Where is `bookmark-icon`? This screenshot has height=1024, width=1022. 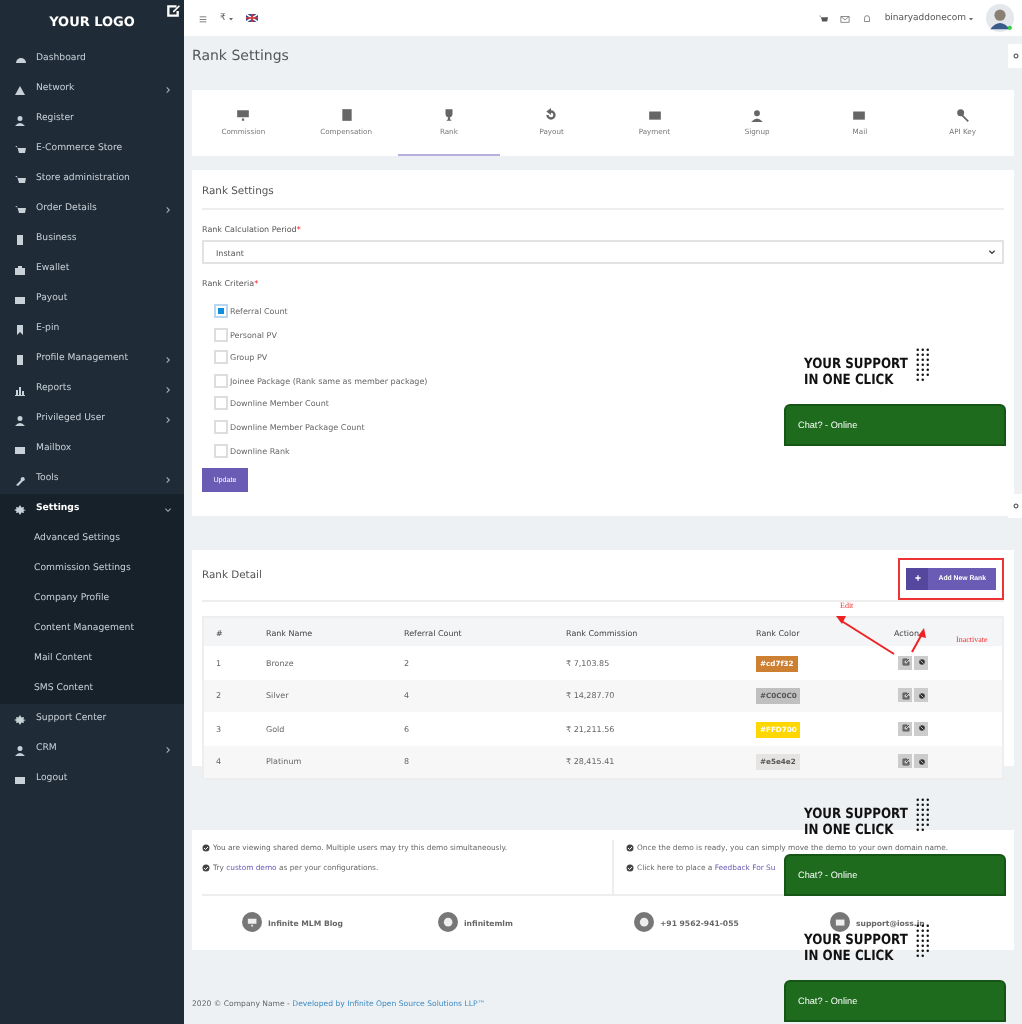 bookmark-icon is located at coordinates (20, 329).